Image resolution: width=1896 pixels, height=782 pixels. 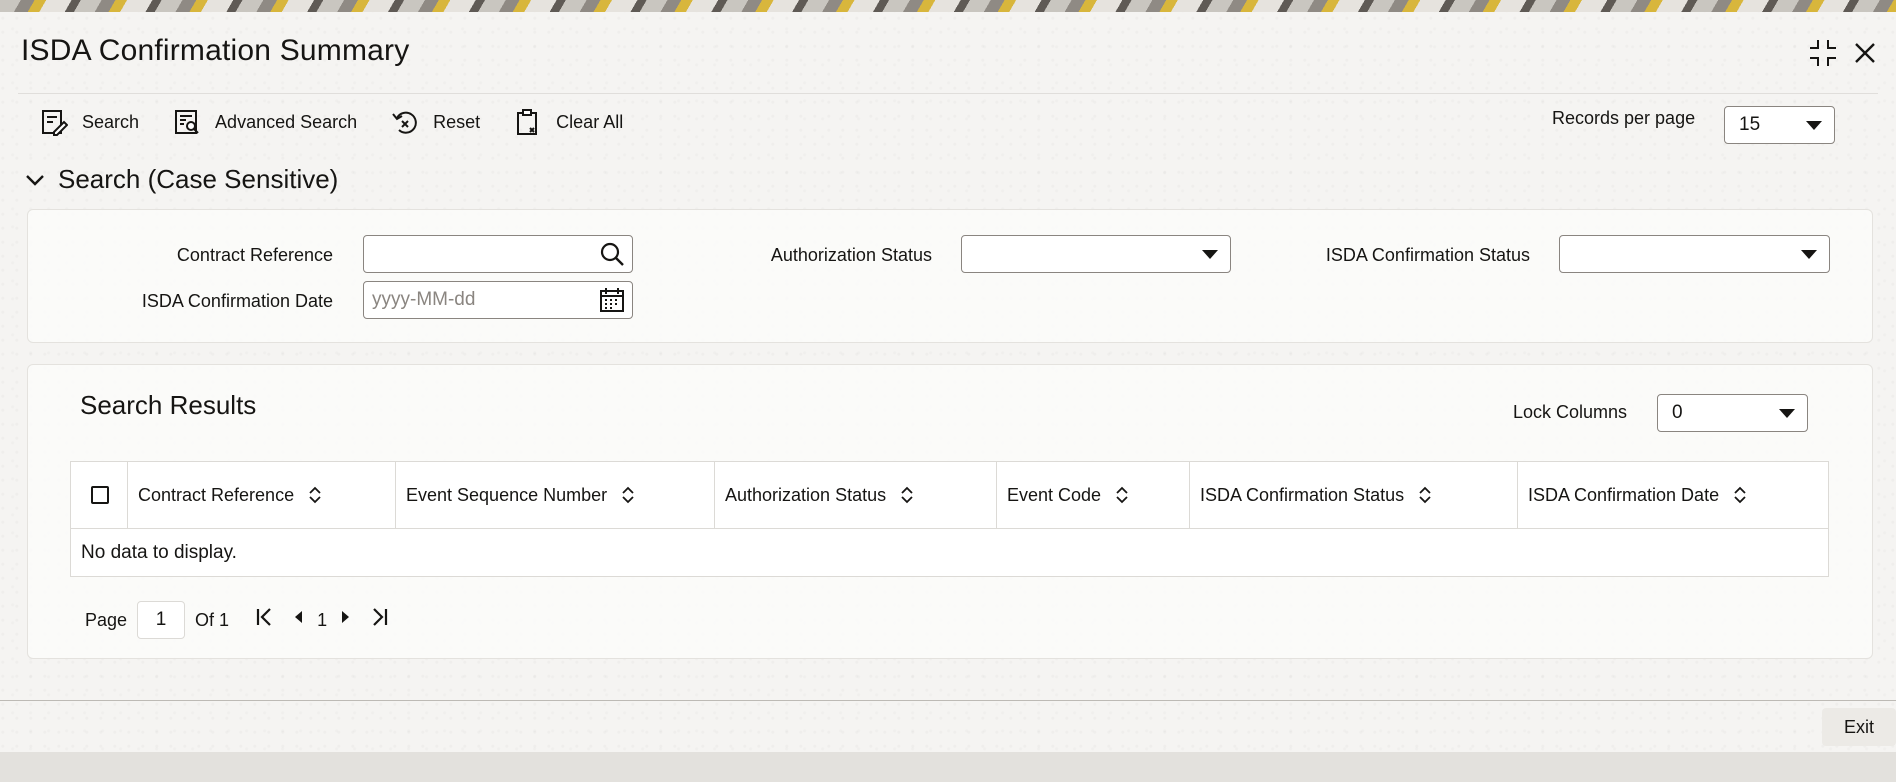 What do you see at coordinates (1750, 124) in the screenshot?
I see `records-per-page-value: 15` at bounding box center [1750, 124].